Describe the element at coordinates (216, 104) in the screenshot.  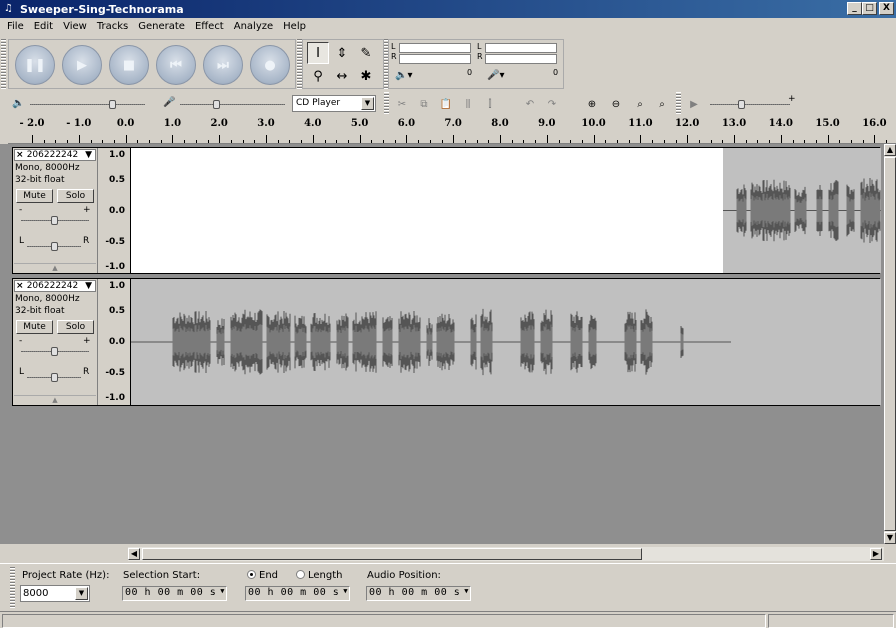
I see `input-volume-thumb` at that location.